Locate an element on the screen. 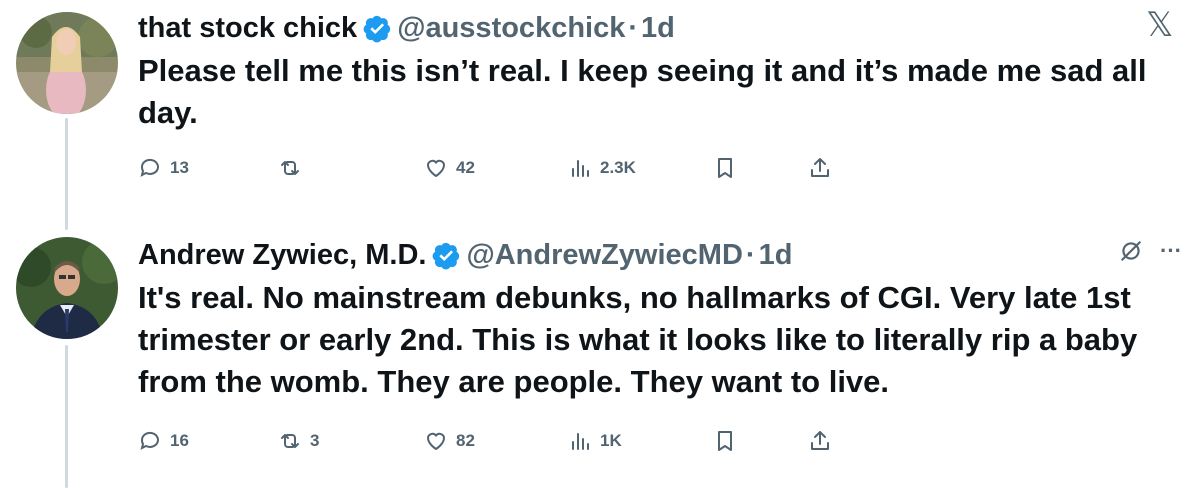 Image resolution: width=1200 pixels, height=488 pixels. like-count: 42 is located at coordinates (465, 167).